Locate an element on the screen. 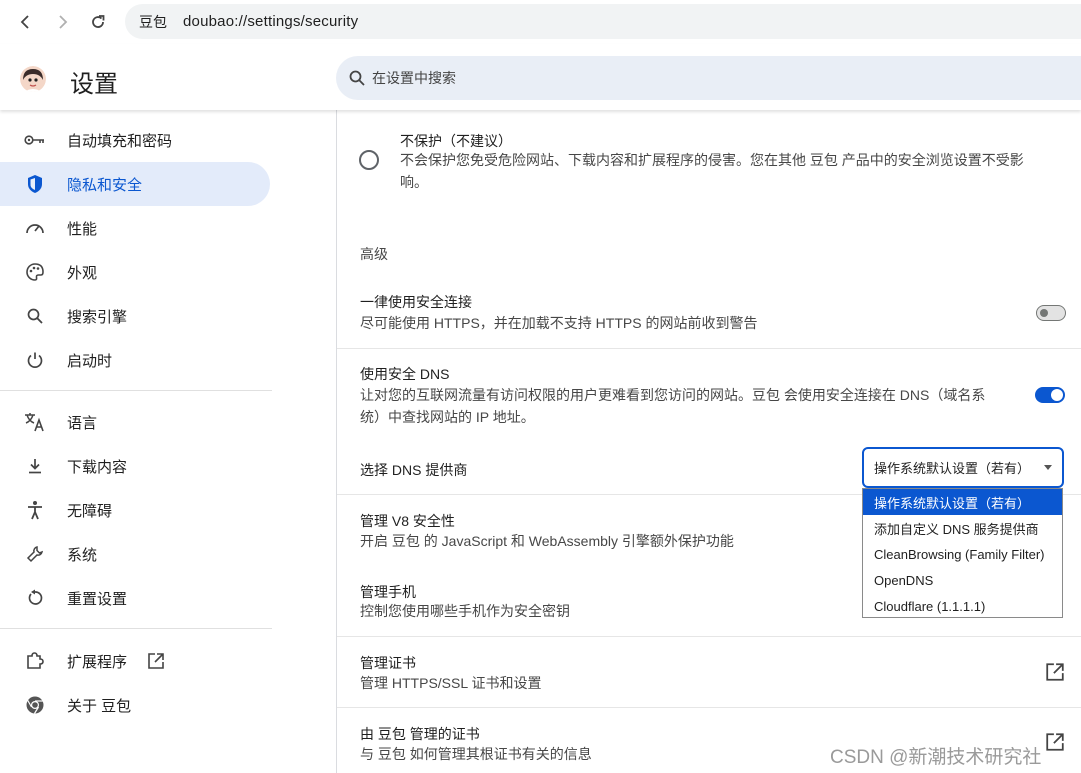  sidebar-item-label: 性能 is located at coordinates (82, 229).